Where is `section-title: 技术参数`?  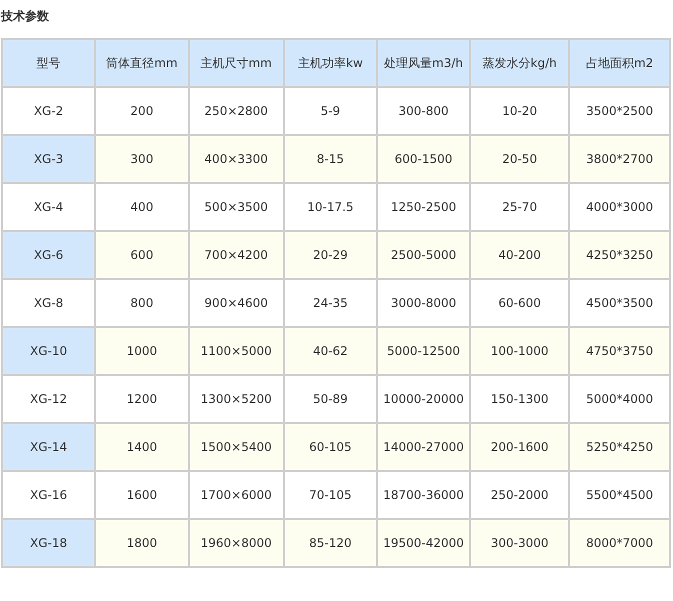
section-title: 技术参数 is located at coordinates (25, 16).